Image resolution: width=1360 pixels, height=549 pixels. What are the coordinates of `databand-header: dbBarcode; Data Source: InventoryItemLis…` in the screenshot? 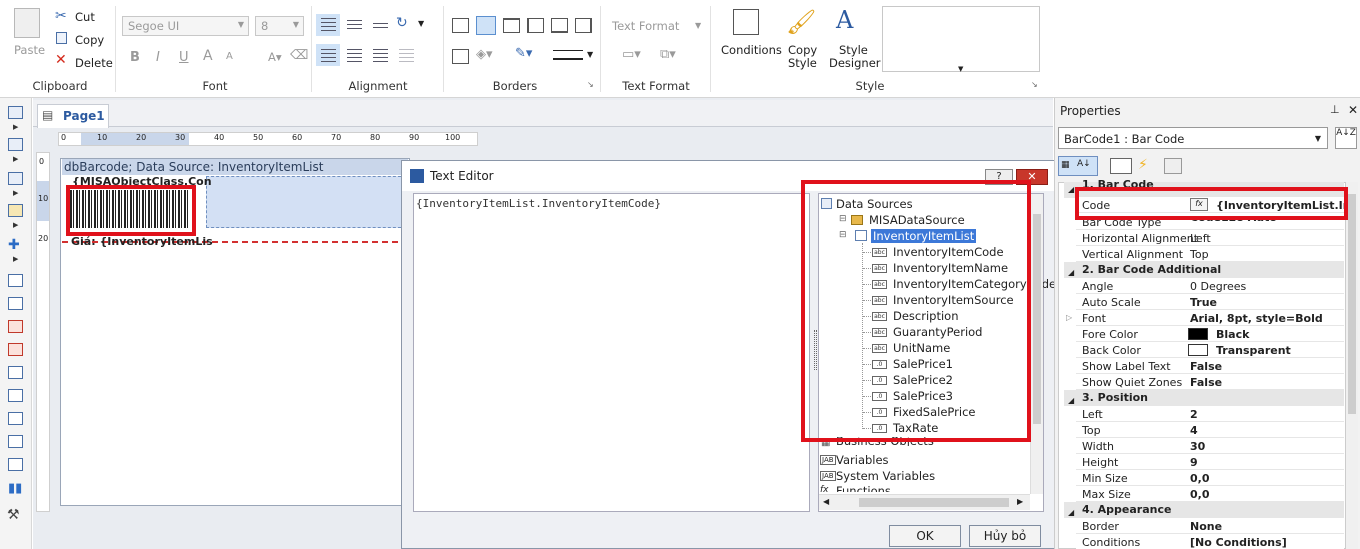 It's located at (235, 167).